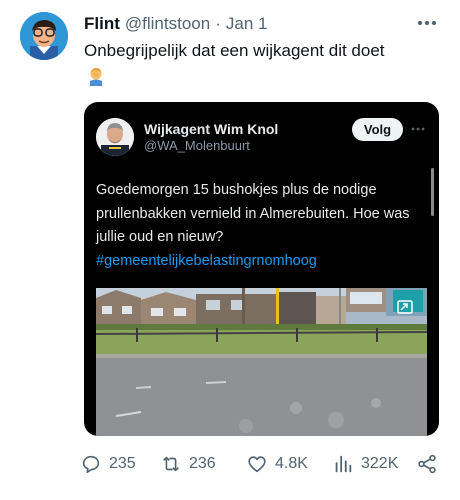 Image resolution: width=460 pixels, height=500 pixels. What do you see at coordinates (167, 24) in the screenshot?
I see `author-handle: @flintstoon` at bounding box center [167, 24].